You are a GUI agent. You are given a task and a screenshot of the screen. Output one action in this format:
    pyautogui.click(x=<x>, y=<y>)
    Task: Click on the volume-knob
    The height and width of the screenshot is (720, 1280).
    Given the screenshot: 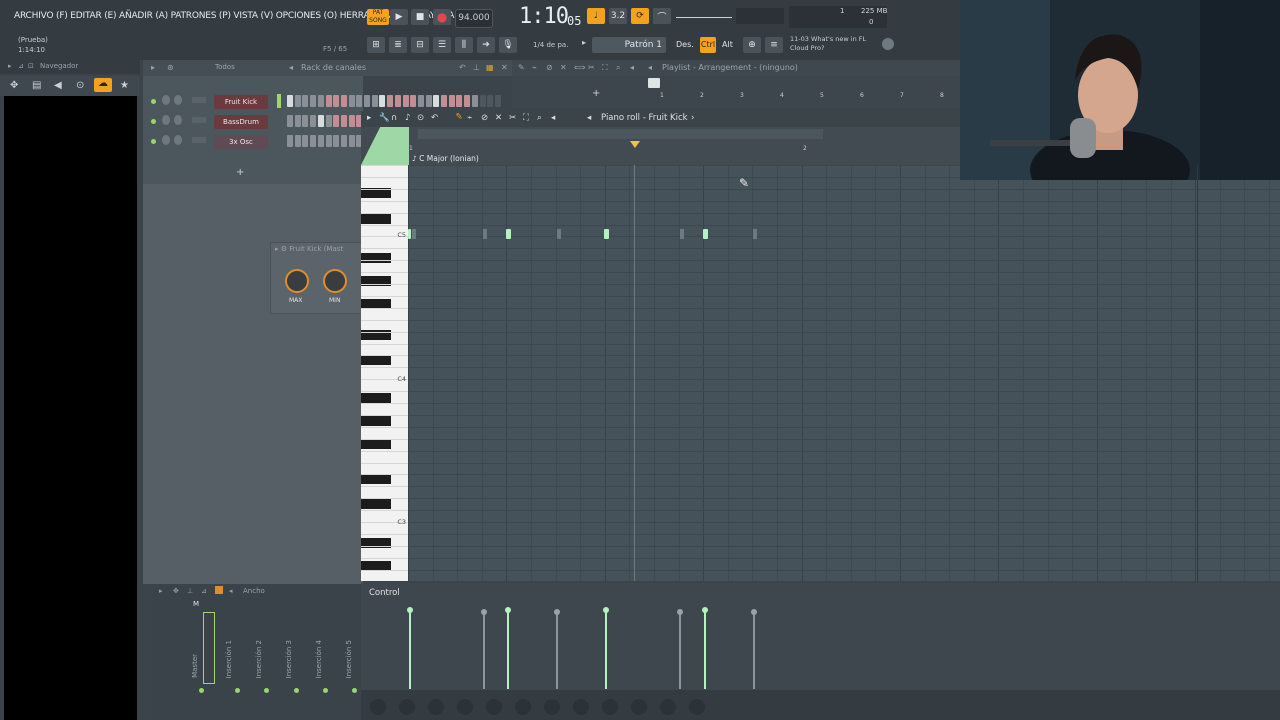 What is the action you would take?
    pyautogui.click(x=178, y=100)
    